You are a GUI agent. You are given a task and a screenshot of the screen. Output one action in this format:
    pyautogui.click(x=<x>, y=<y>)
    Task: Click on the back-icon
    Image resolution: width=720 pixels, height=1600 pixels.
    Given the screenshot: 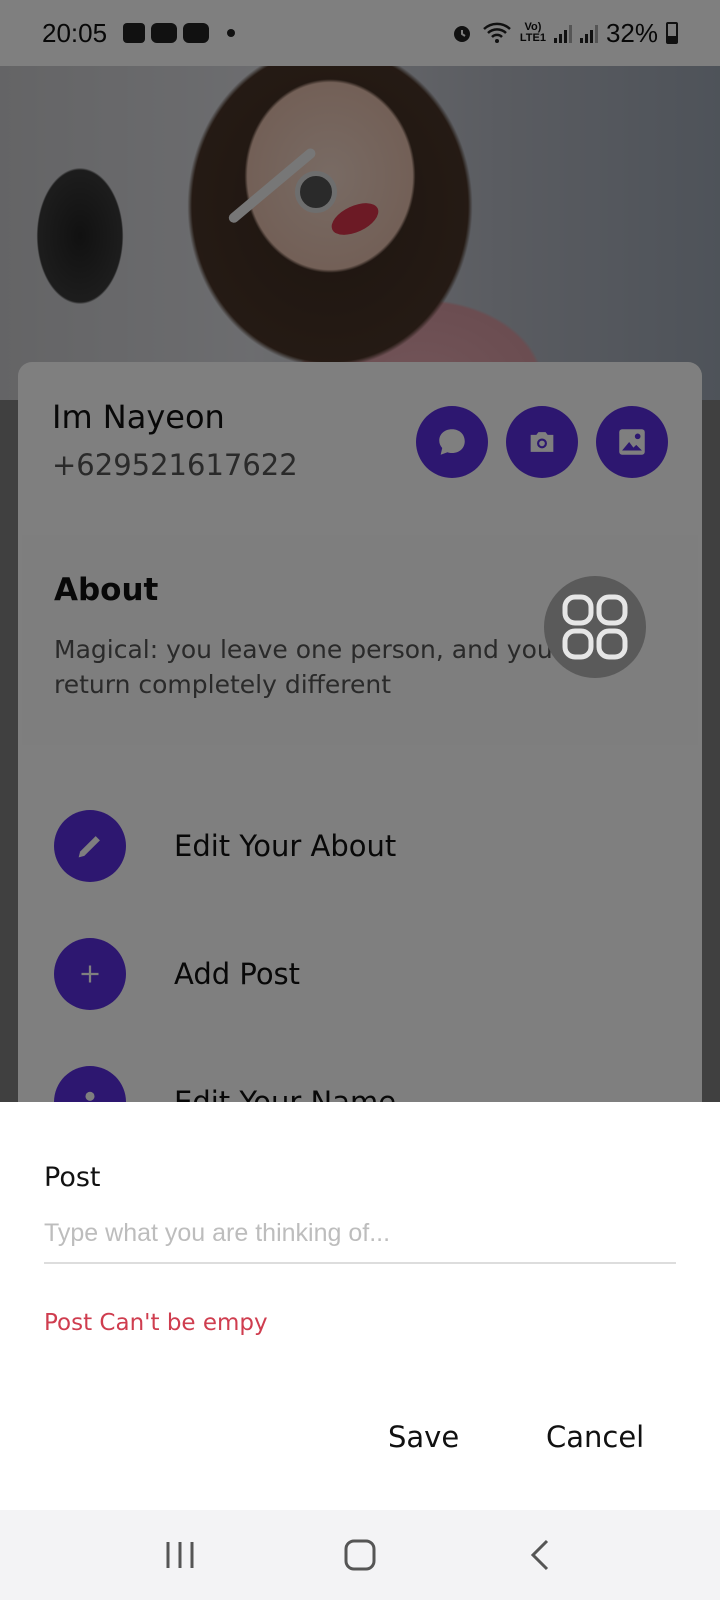 What is the action you would take?
    pyautogui.click(x=539, y=1555)
    